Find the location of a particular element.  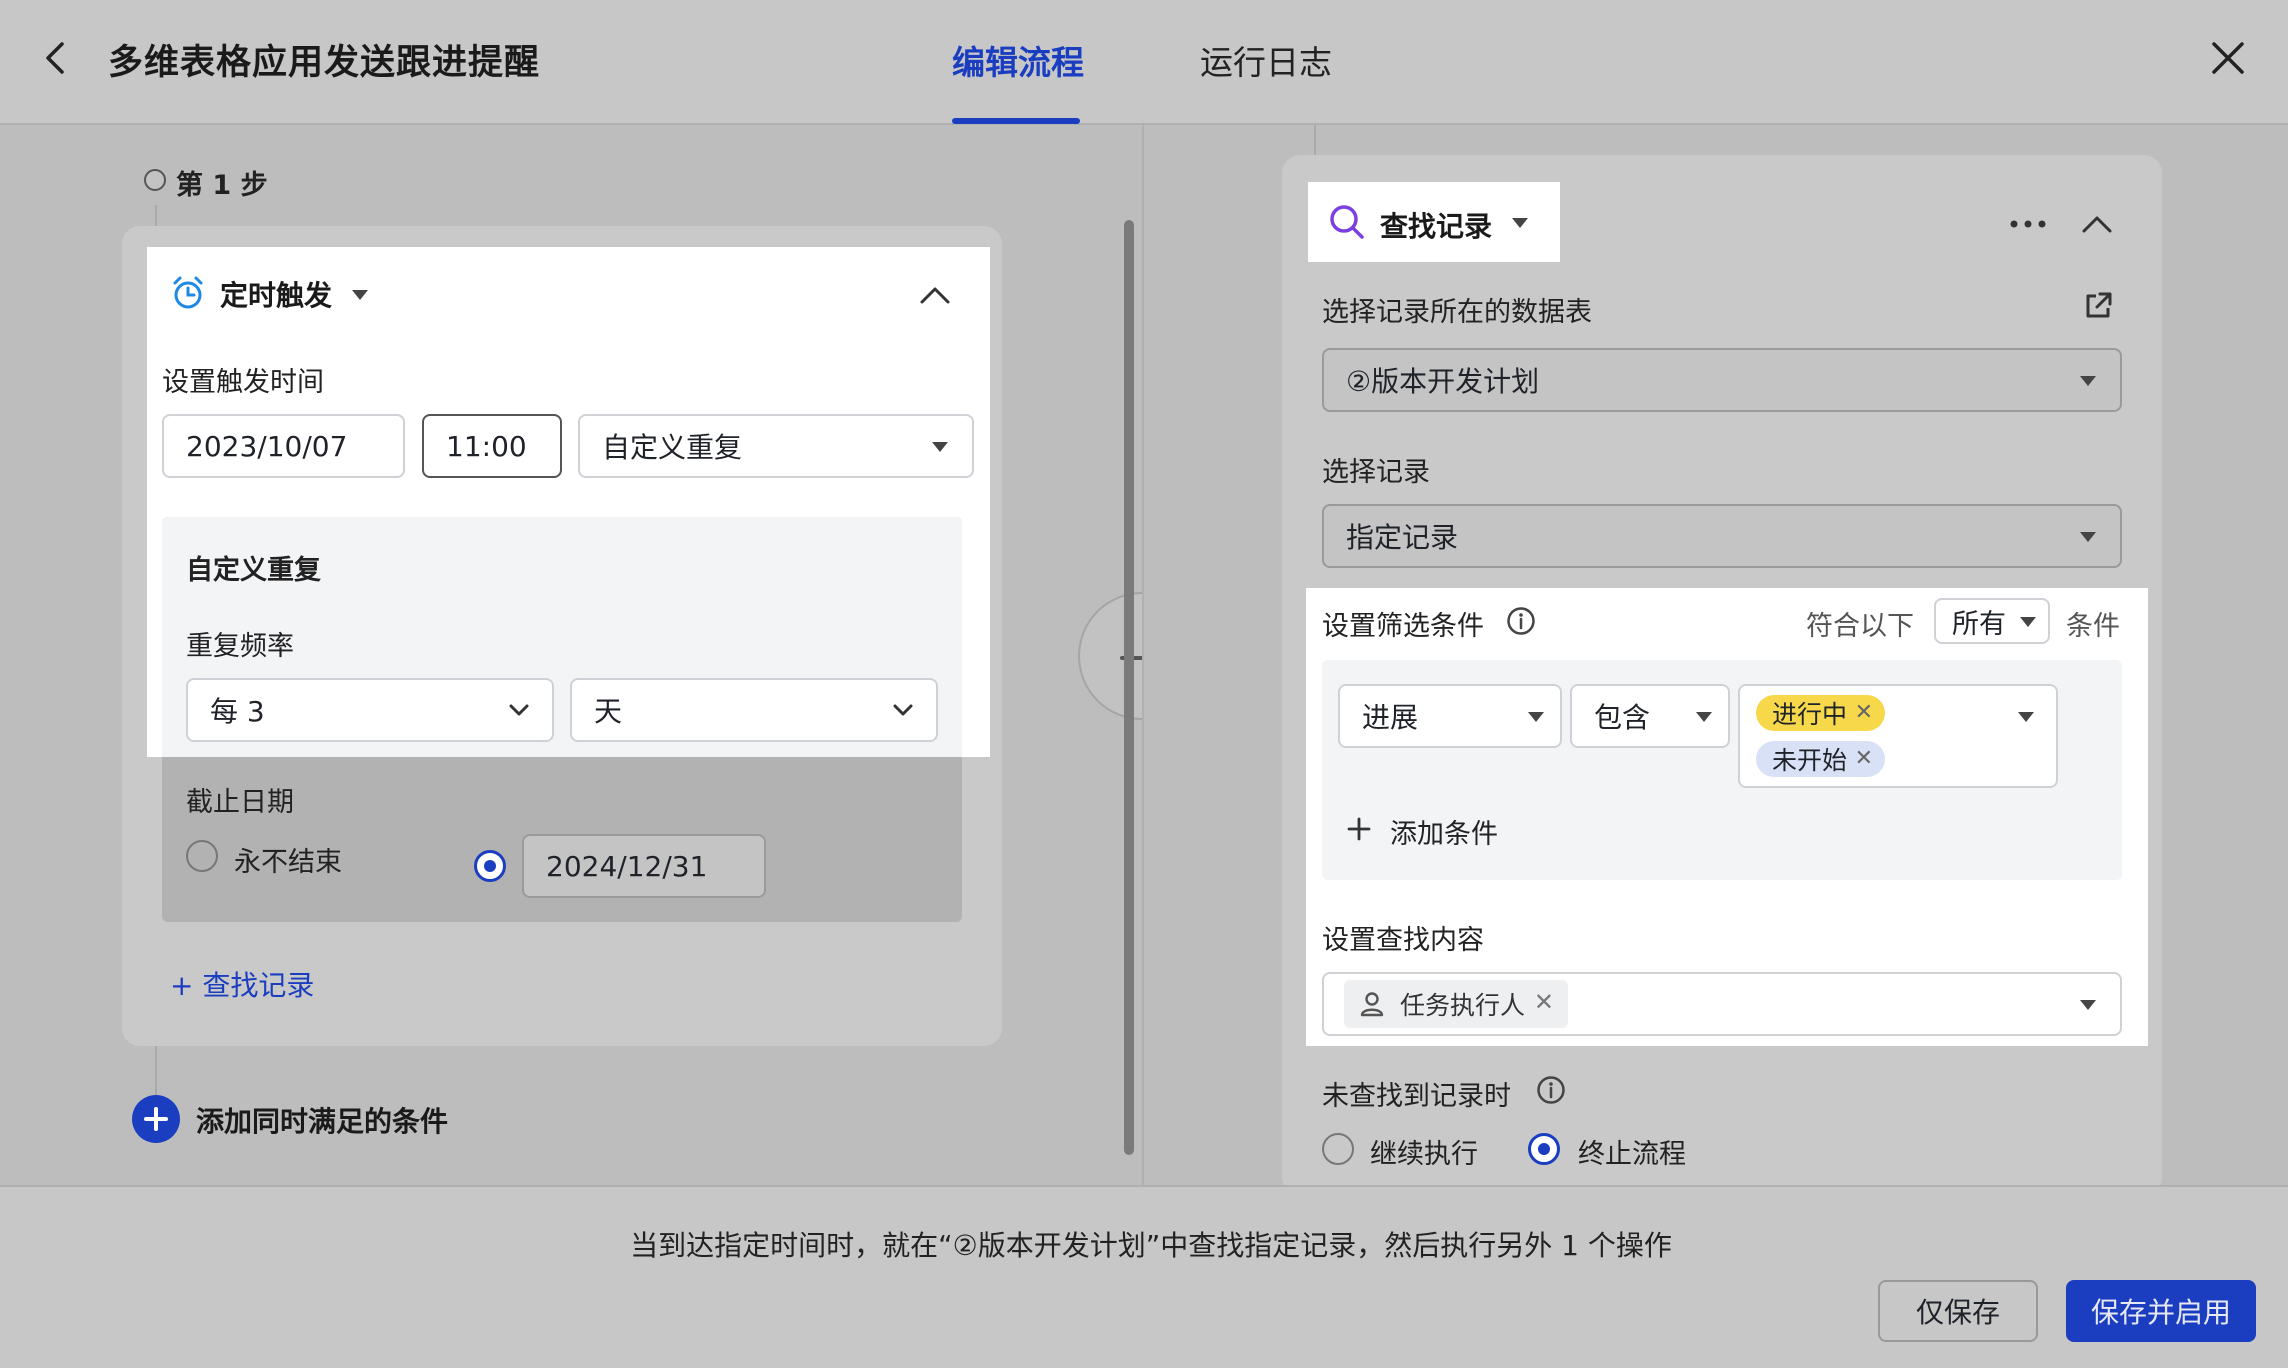

stop-flow-label: 终止流程 is located at coordinates (1632, 1154).